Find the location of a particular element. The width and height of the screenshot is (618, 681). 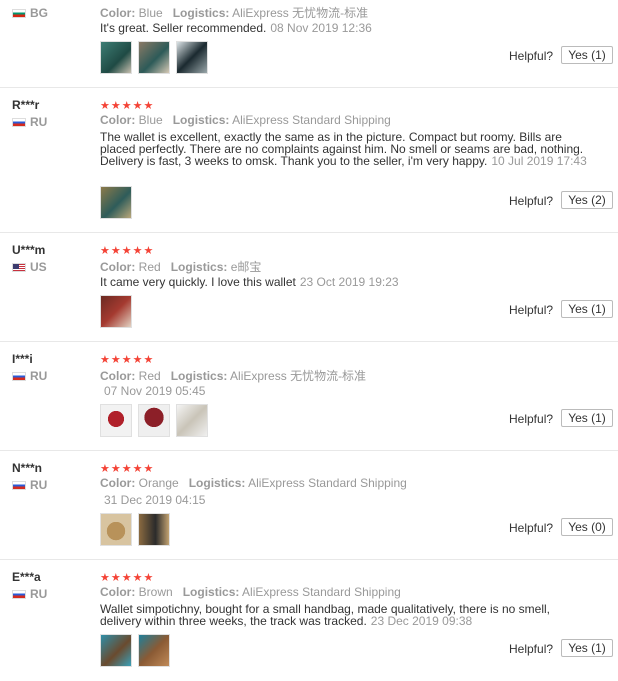

review-date: 07 Nov 2019 05:45 is located at coordinates (155, 391).